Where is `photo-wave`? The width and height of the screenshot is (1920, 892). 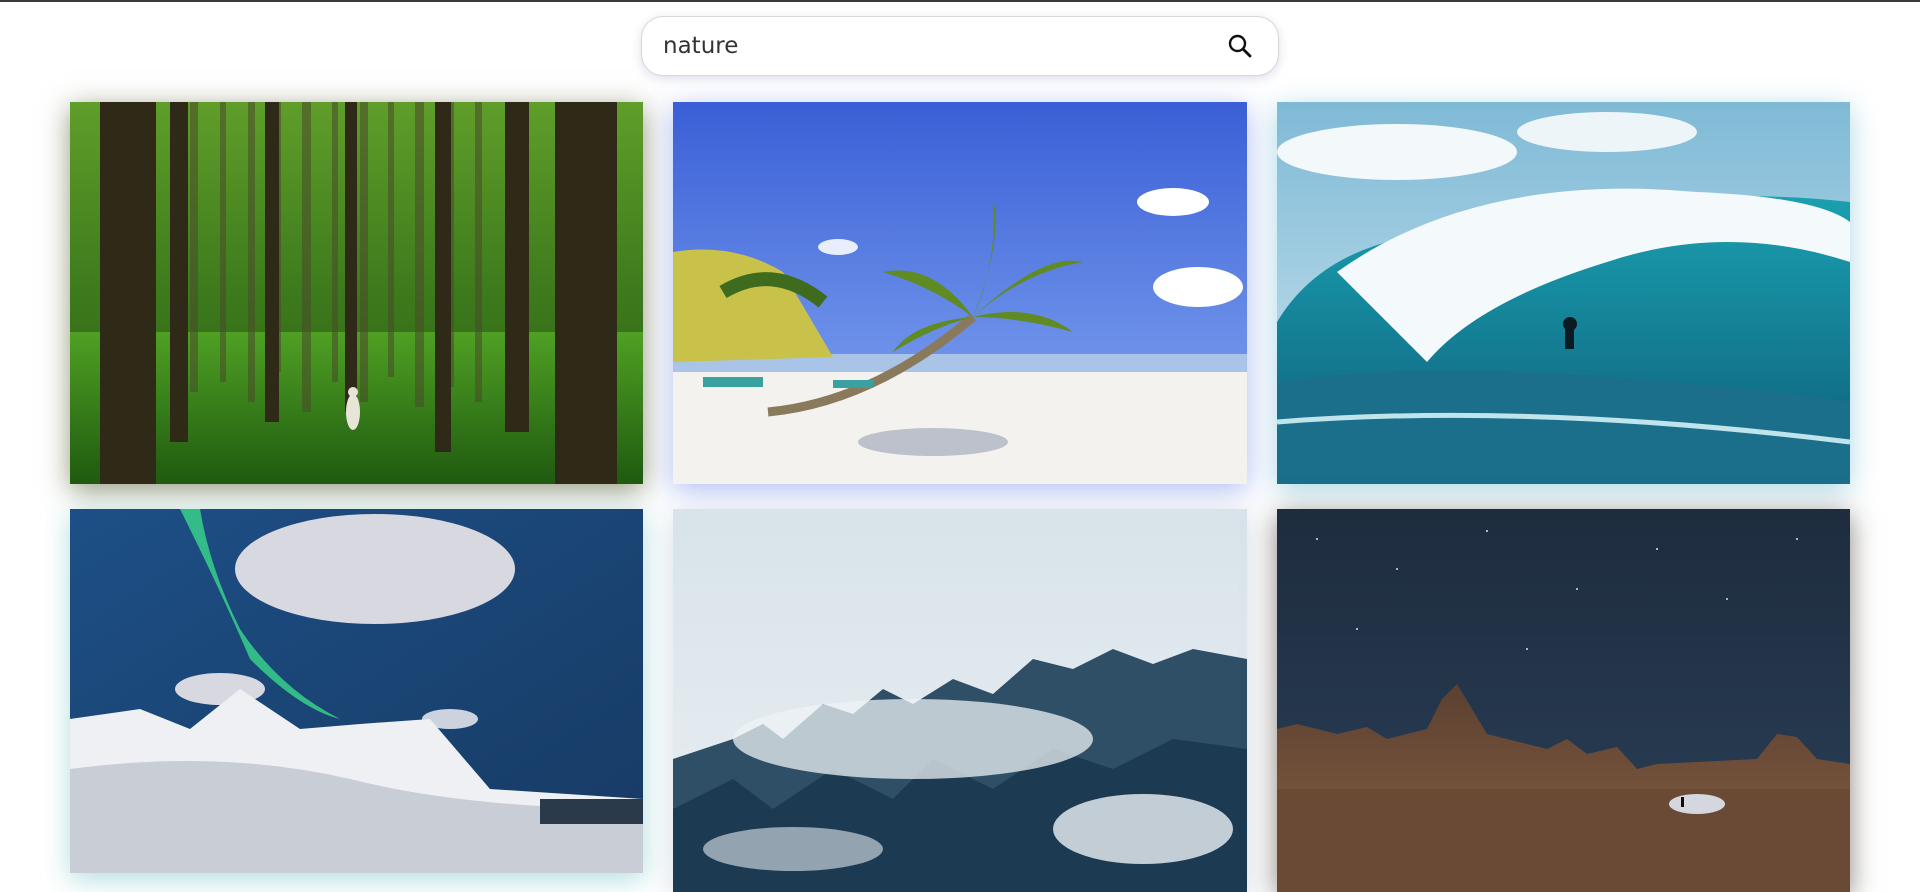 photo-wave is located at coordinates (1563, 293).